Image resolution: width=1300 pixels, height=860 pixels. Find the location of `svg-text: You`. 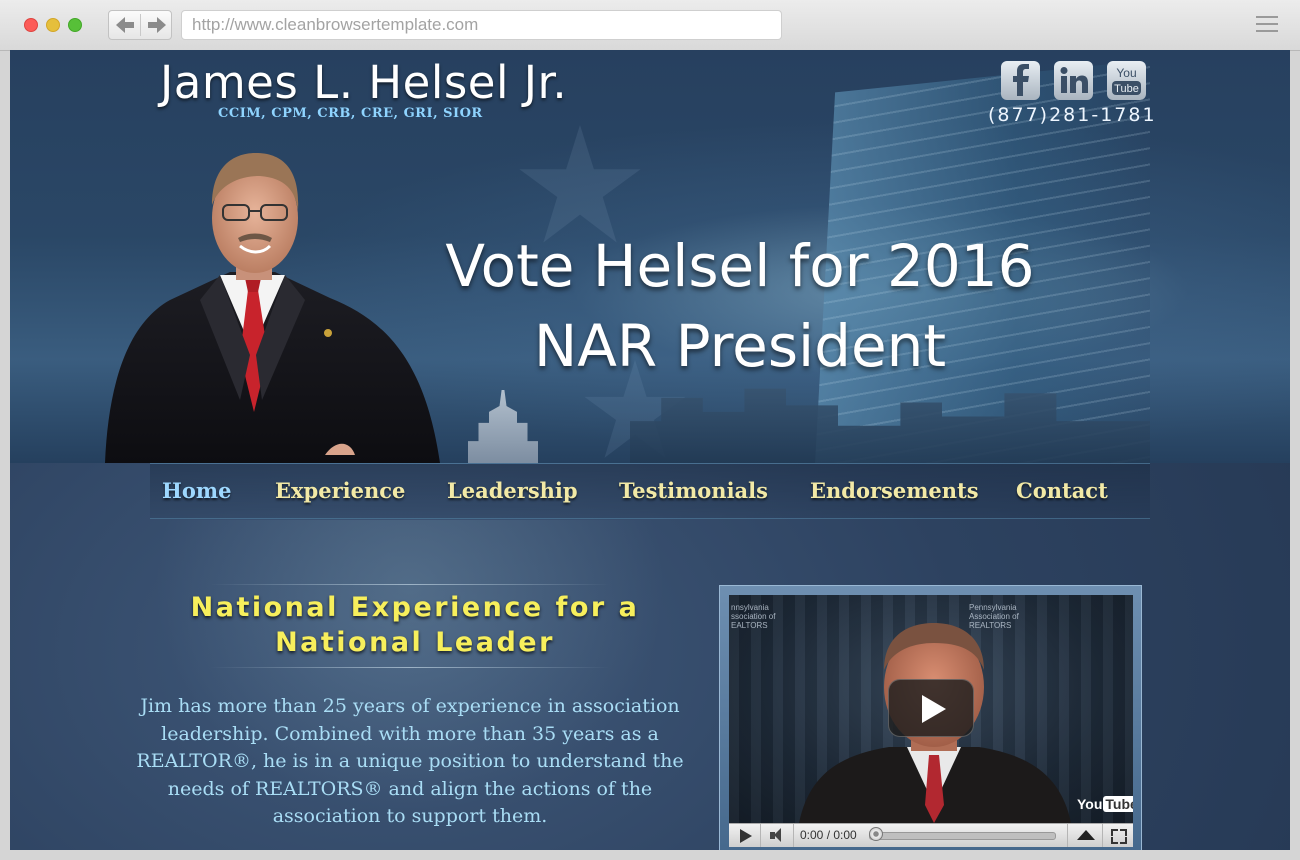

svg-text: You is located at coordinates (1126, 73).